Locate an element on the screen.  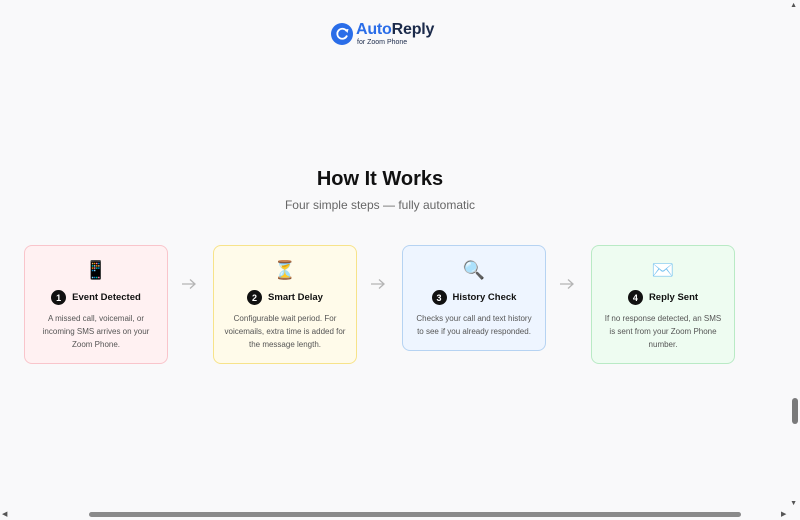
scroll-up-icon: ▲ is located at coordinates (793, 5).